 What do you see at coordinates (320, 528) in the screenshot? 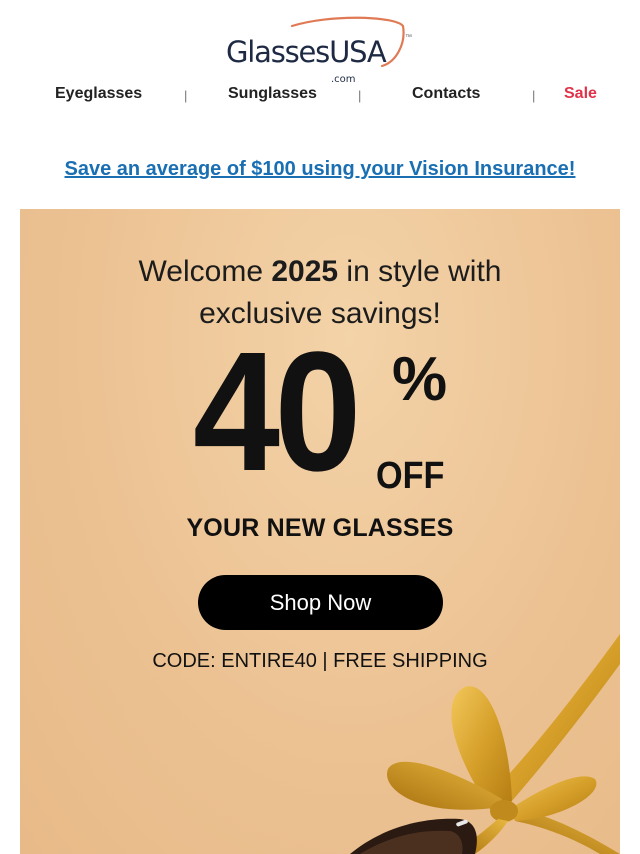
I see `hero-subtitle: YOUR NEW GLASSES` at bounding box center [320, 528].